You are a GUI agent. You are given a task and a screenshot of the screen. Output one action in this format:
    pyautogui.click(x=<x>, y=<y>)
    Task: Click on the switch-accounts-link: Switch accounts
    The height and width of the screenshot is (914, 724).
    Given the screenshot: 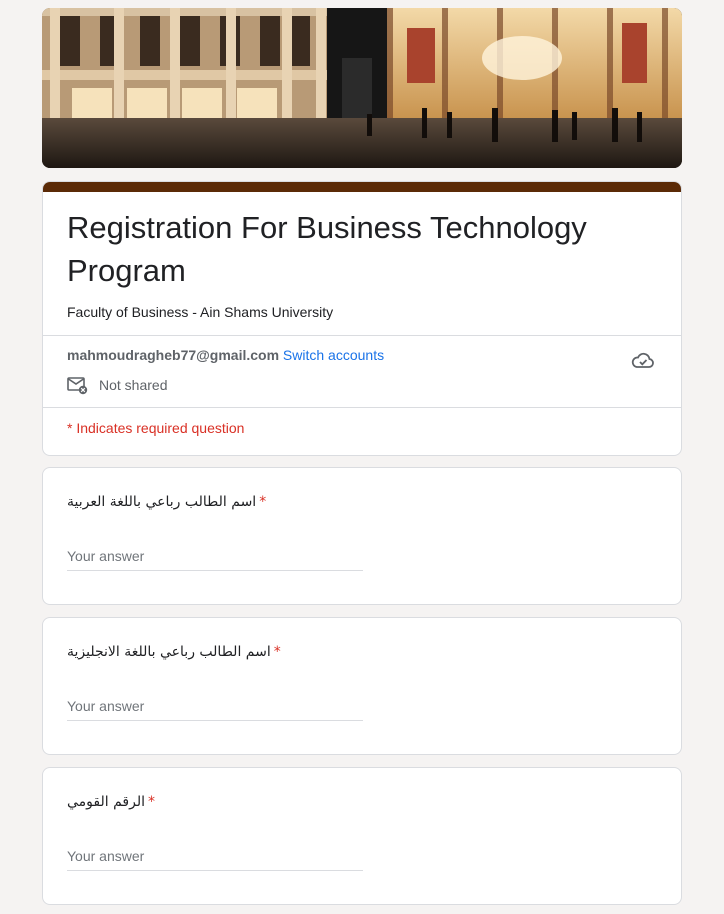 What is the action you would take?
    pyautogui.click(x=333, y=355)
    